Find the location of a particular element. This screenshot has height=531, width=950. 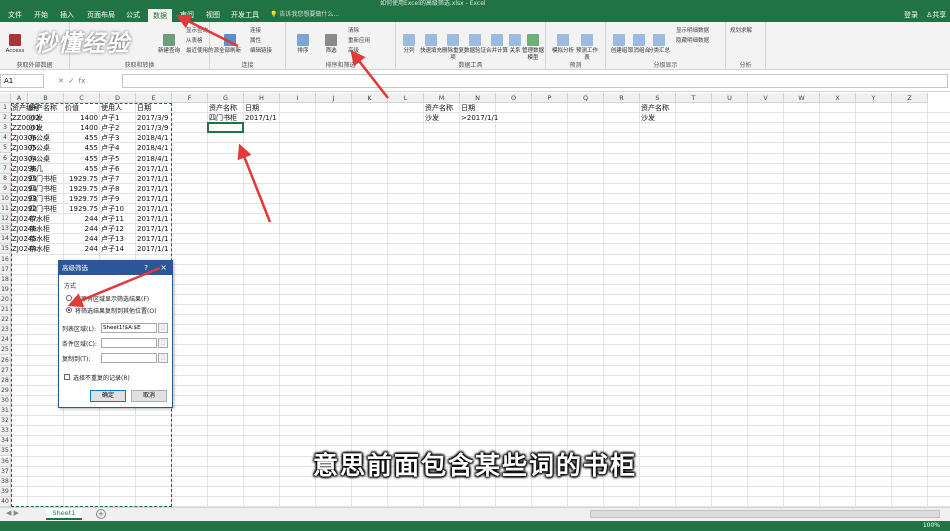

new-query-button: 新建查询 is located at coordinates (169, 44).